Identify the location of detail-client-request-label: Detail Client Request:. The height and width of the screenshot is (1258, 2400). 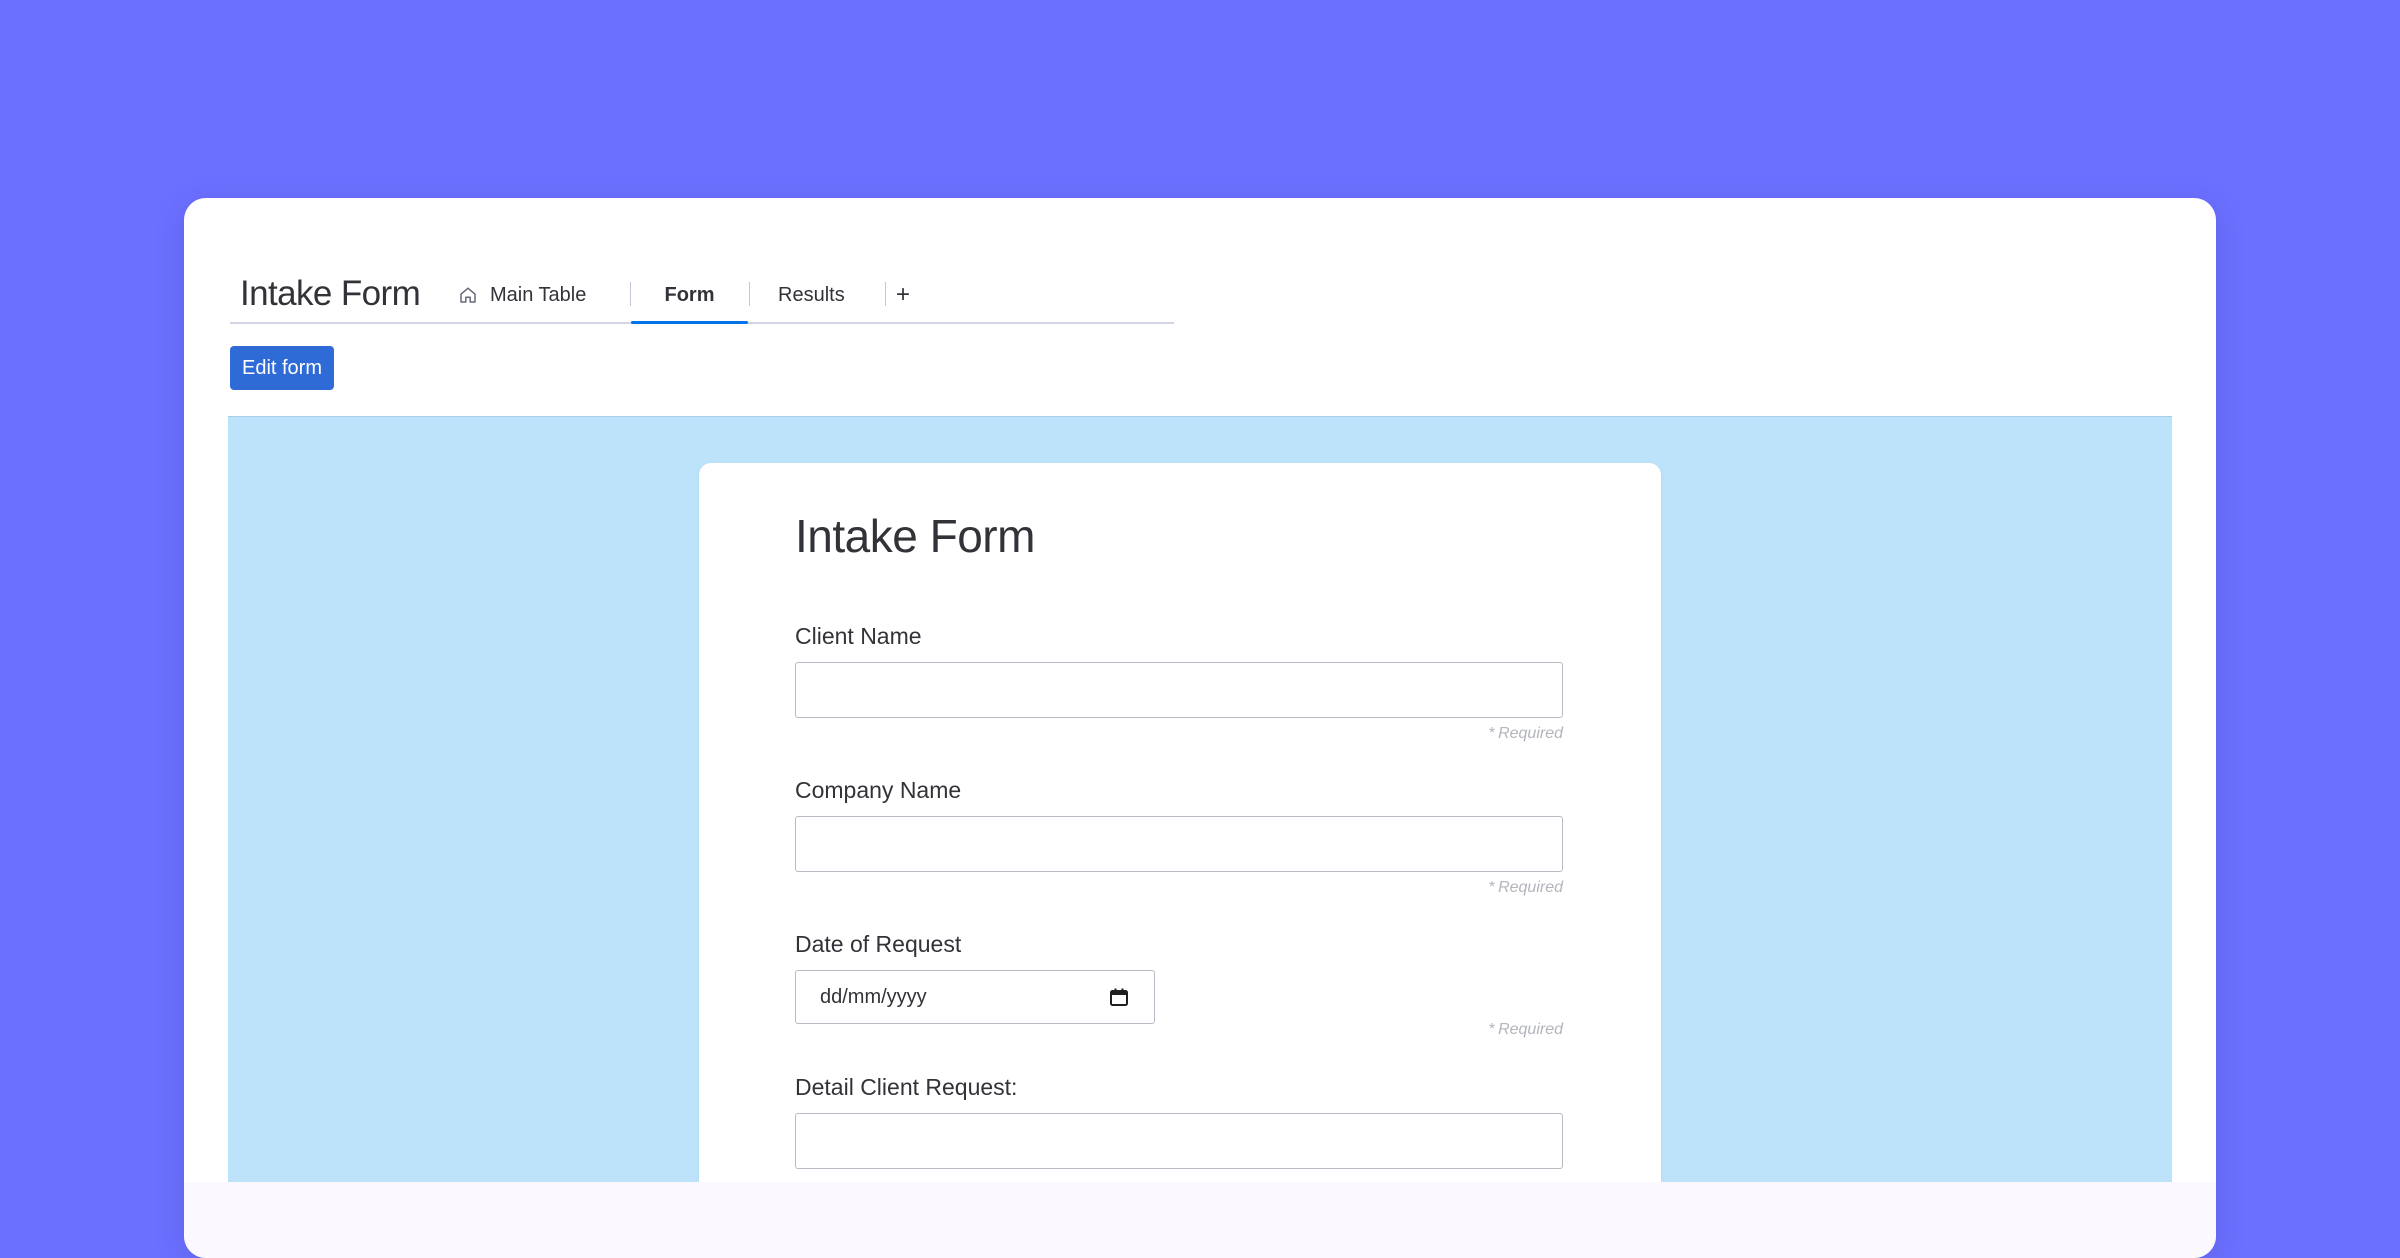
(906, 1087).